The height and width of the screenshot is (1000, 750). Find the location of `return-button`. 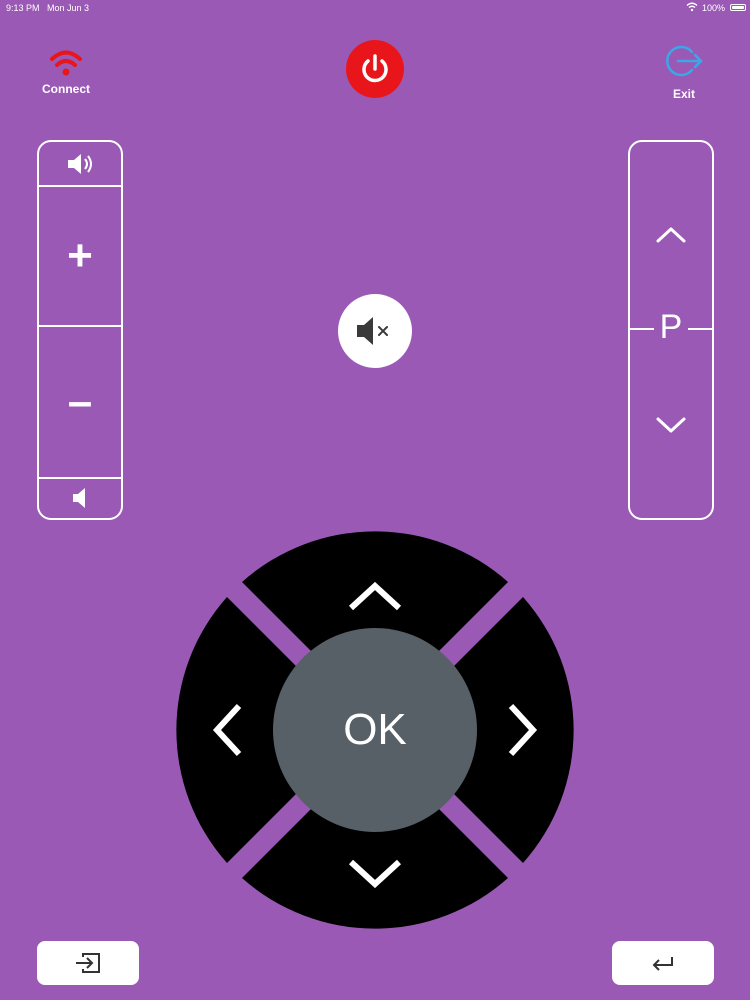

return-button is located at coordinates (663, 963).